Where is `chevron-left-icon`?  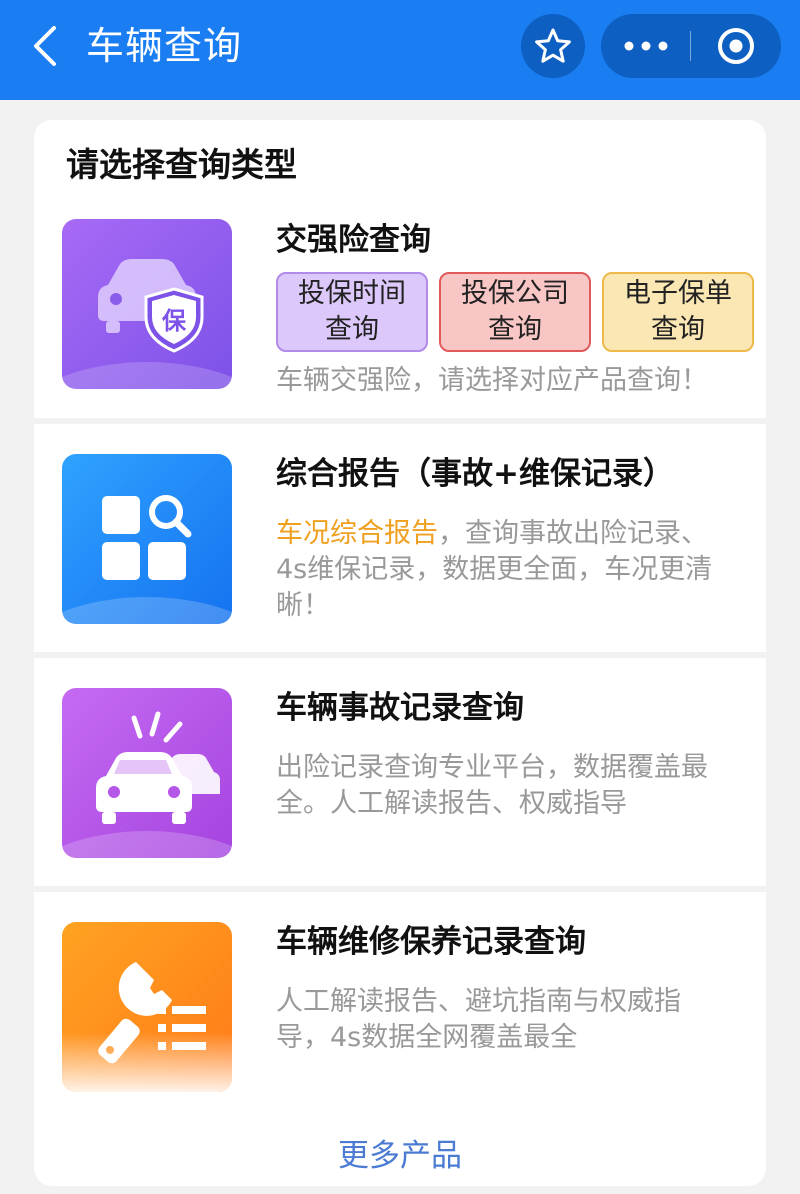 chevron-left-icon is located at coordinates (45, 46).